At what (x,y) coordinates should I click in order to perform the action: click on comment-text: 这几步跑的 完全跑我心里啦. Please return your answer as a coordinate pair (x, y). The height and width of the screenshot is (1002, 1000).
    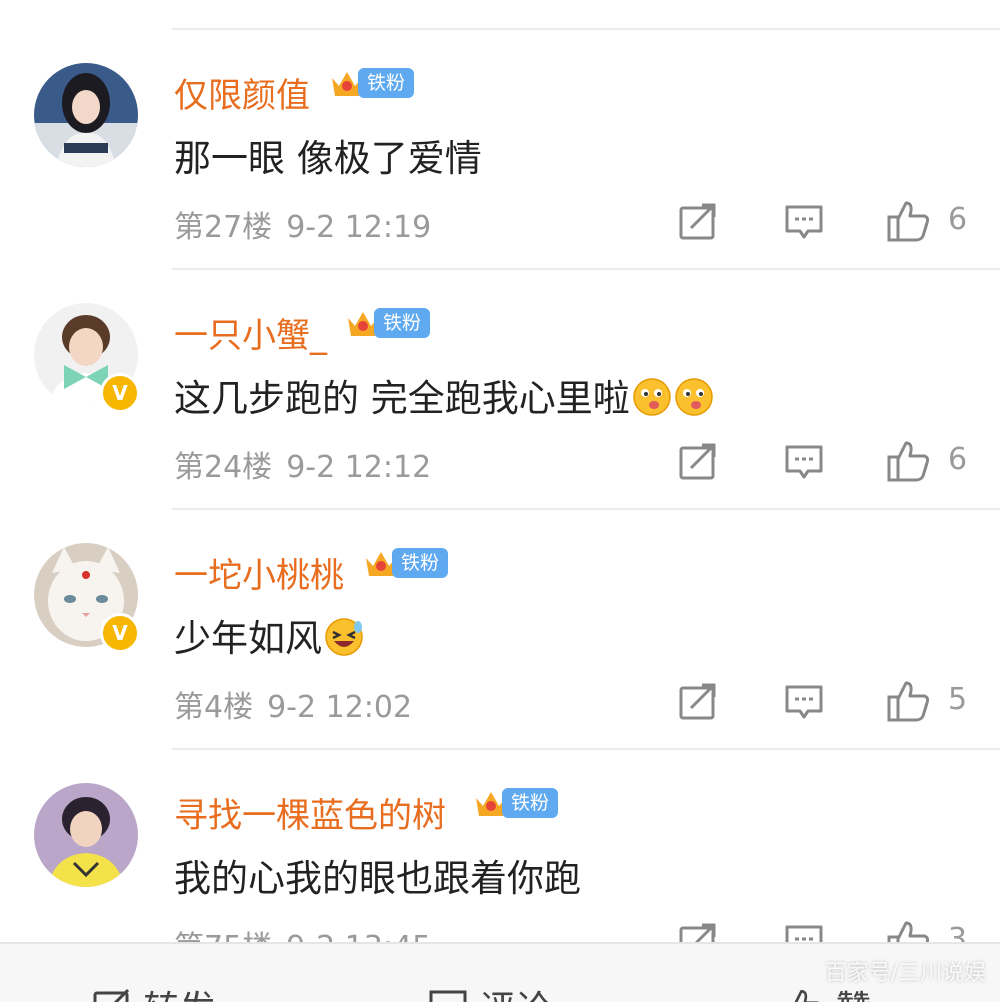
    Looking at the image, I should click on (444, 395).